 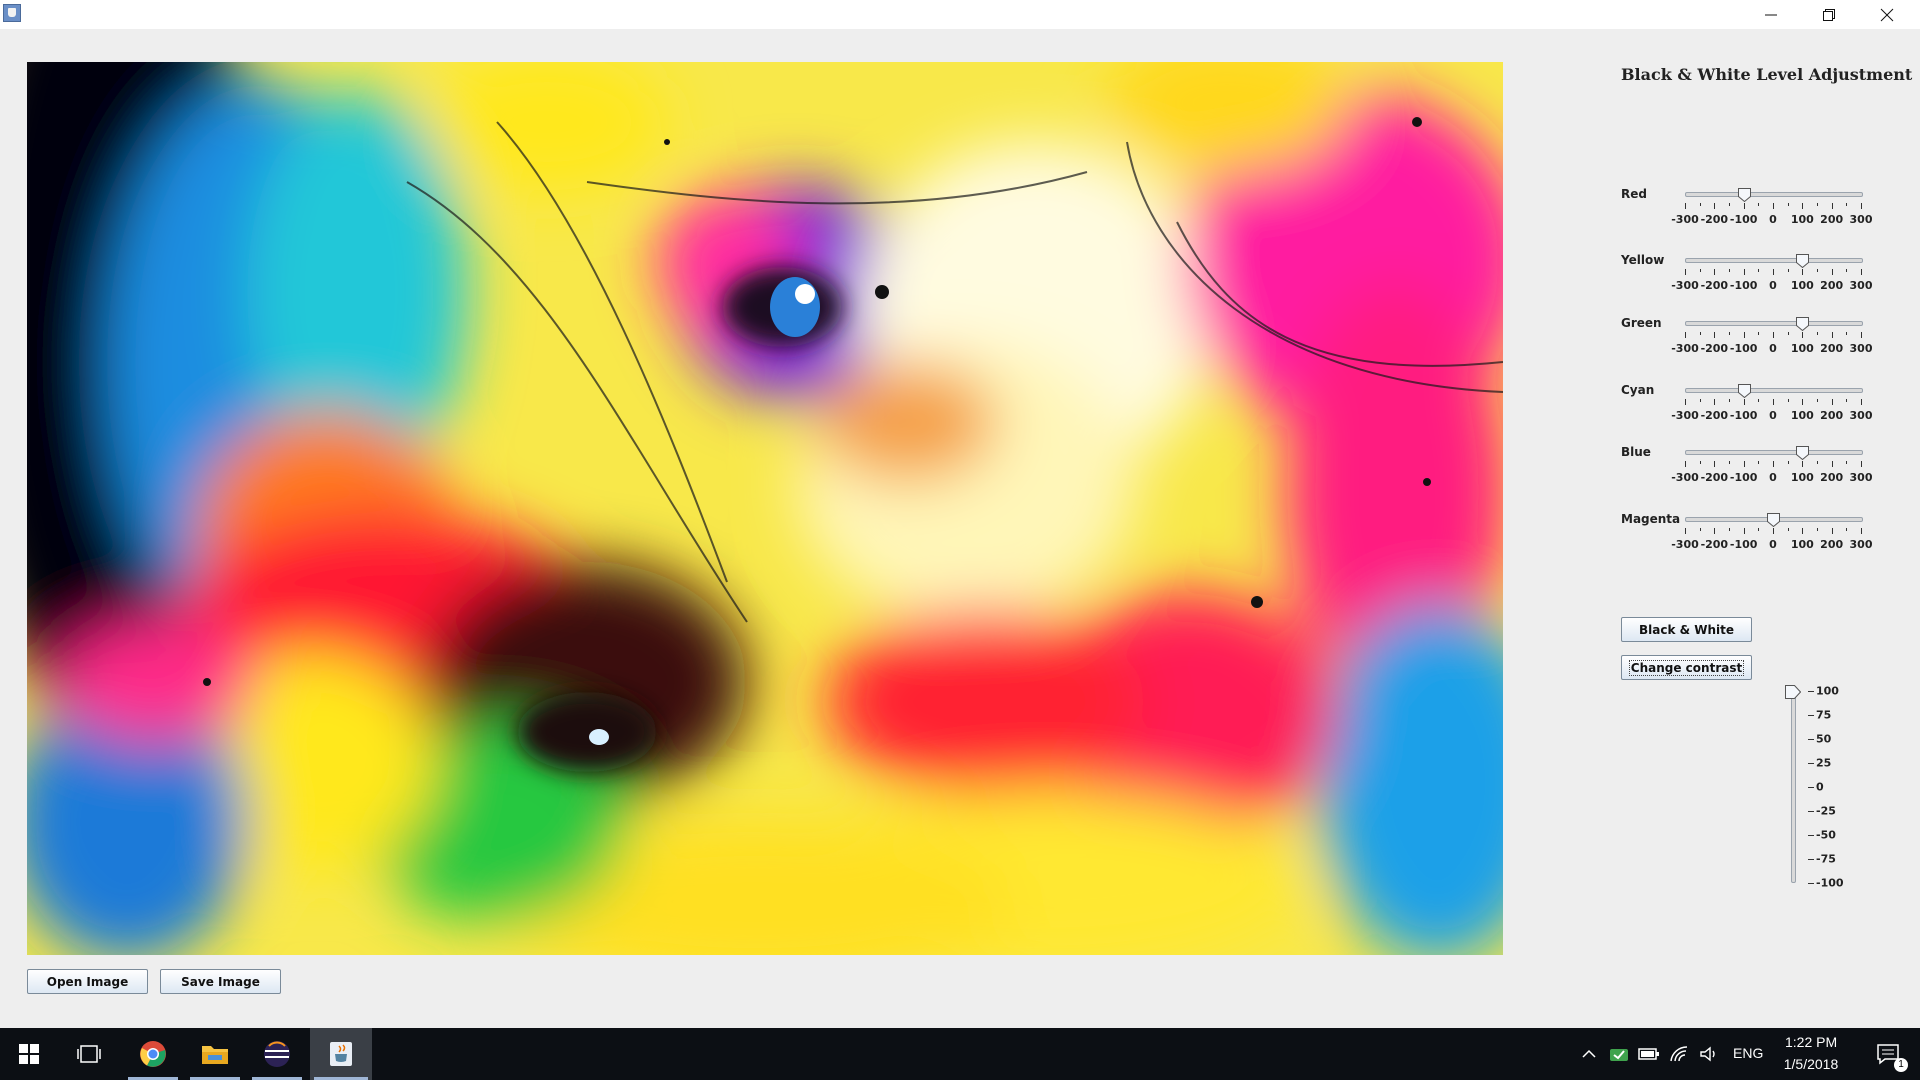 I want to click on slider-label: Red, so click(x=1634, y=194).